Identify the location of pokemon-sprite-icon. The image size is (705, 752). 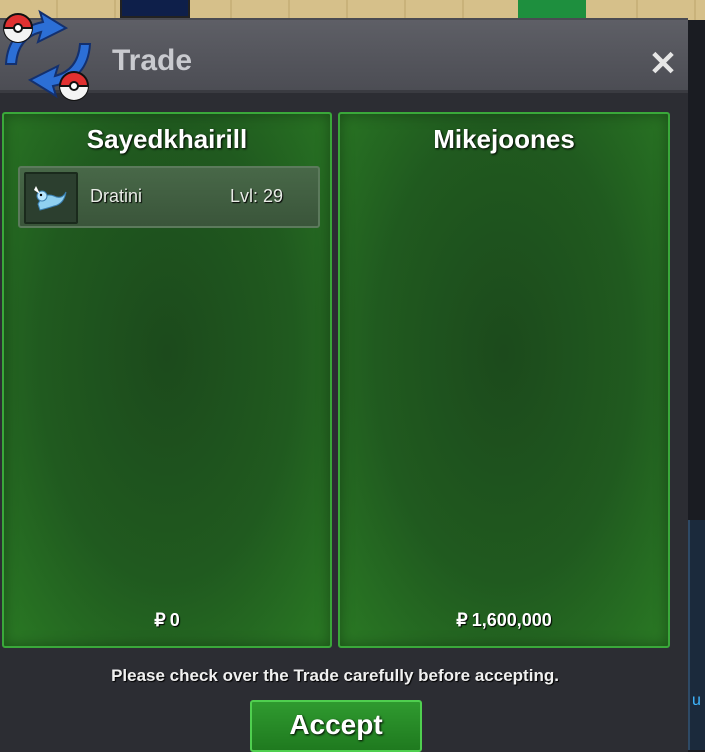
(51, 198).